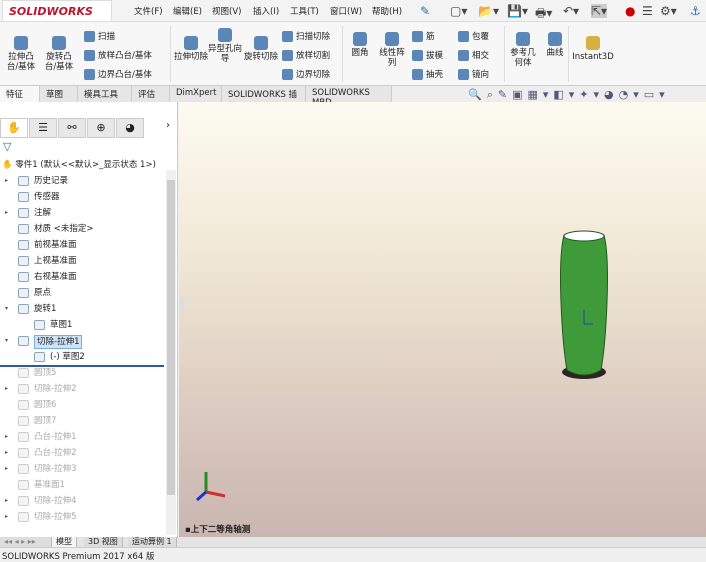  I want to click on fillet-button: 圆角, so click(360, 45).